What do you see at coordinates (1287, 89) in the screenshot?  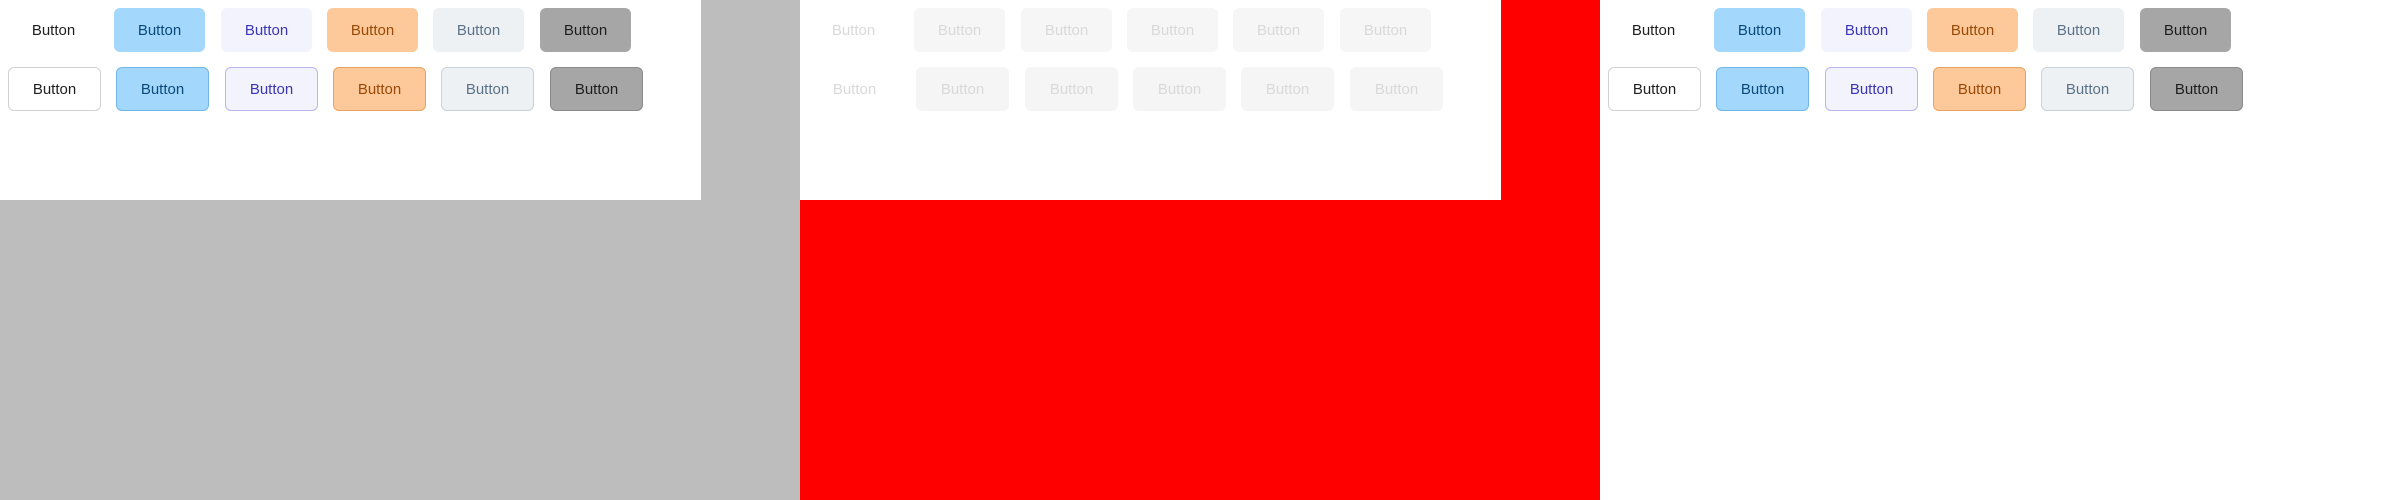 I see `slate-outlined-button-disabled: Button` at bounding box center [1287, 89].